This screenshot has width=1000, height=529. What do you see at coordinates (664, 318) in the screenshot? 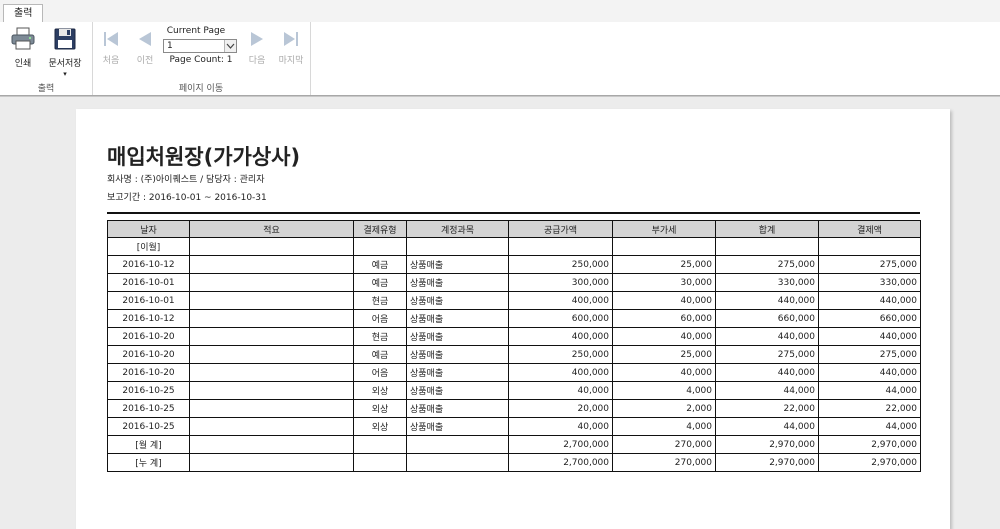
I see `table-cell: 60,000` at bounding box center [664, 318].